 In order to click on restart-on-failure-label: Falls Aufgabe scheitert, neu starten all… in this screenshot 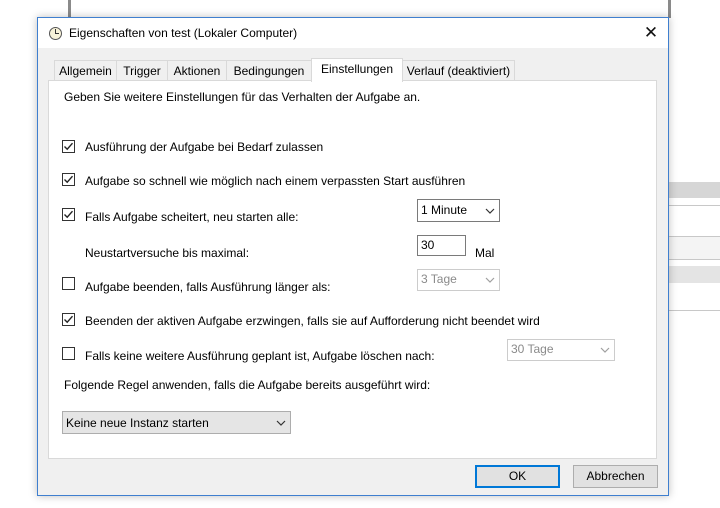, I will do `click(192, 217)`.